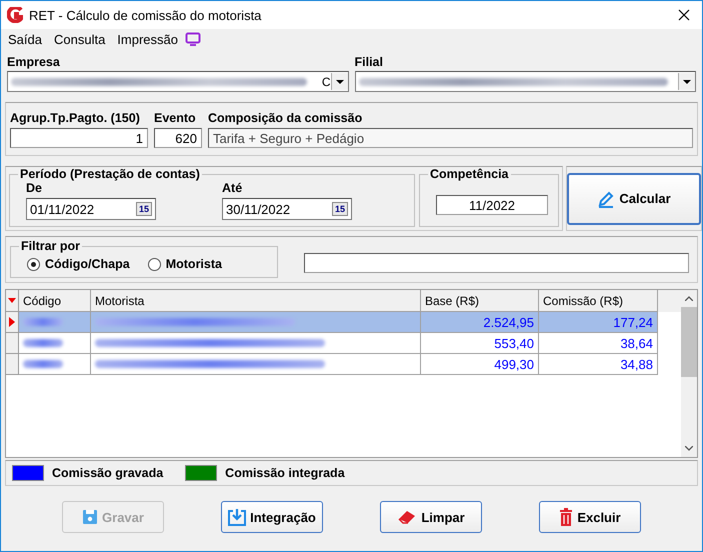 The width and height of the screenshot is (703, 552). Describe the element at coordinates (525, 81) in the screenshot. I see `branch-dropdown` at that location.